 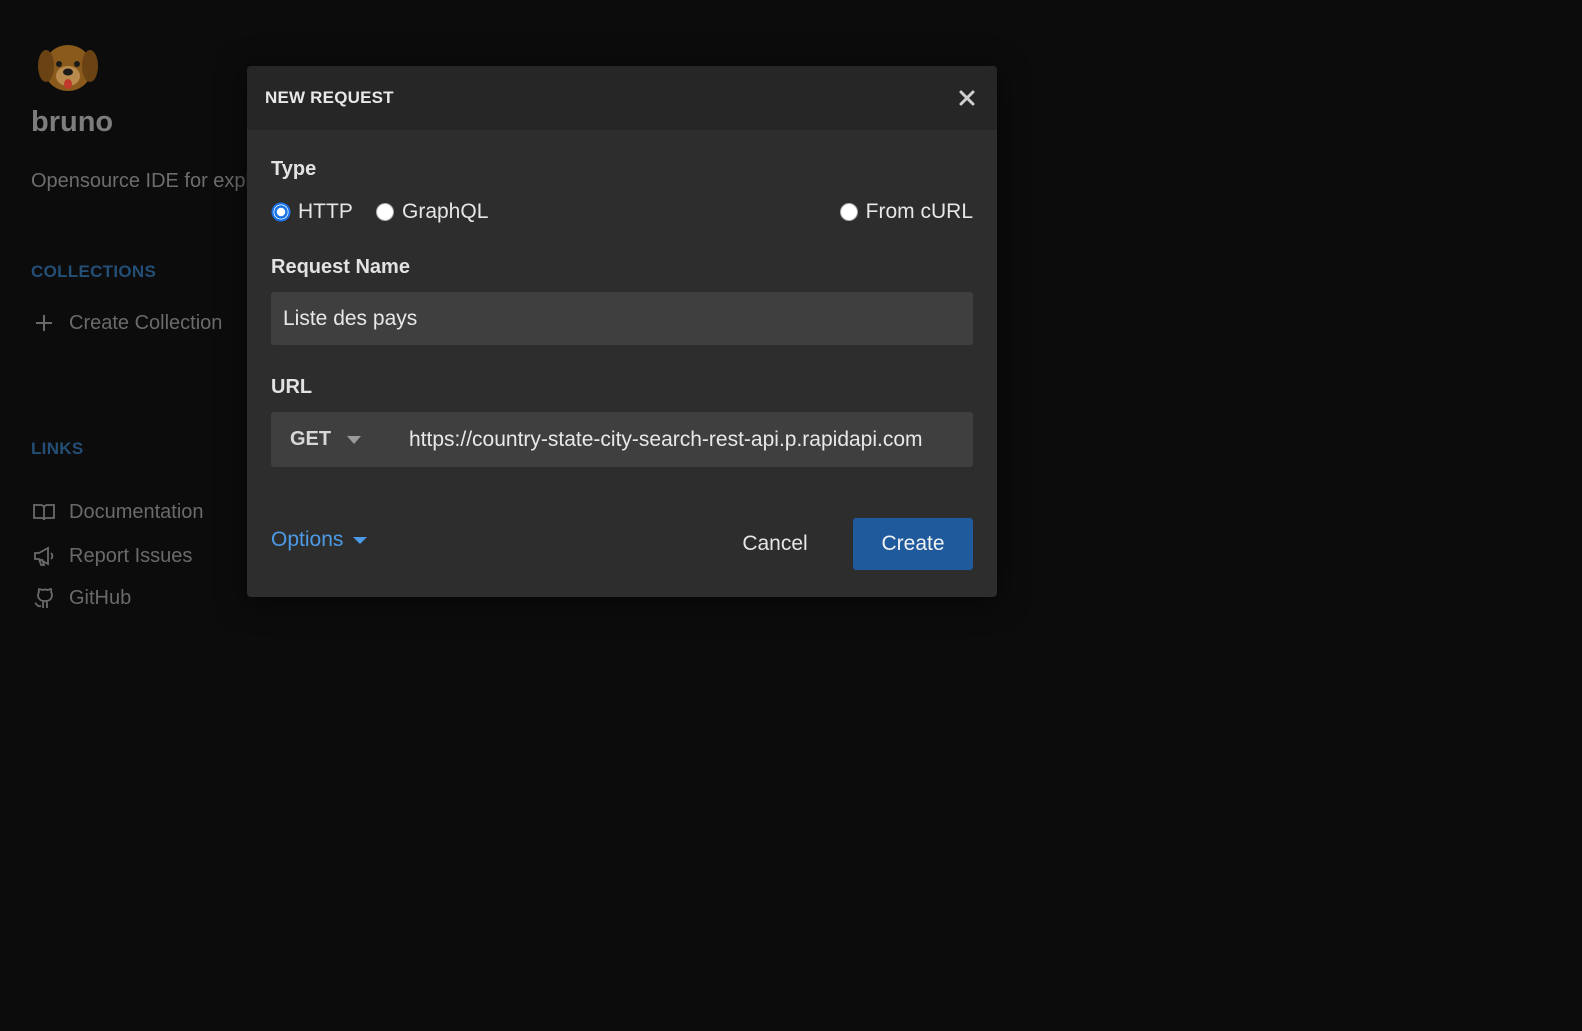 What do you see at coordinates (44, 556) in the screenshot?
I see `megaphone-icon` at bounding box center [44, 556].